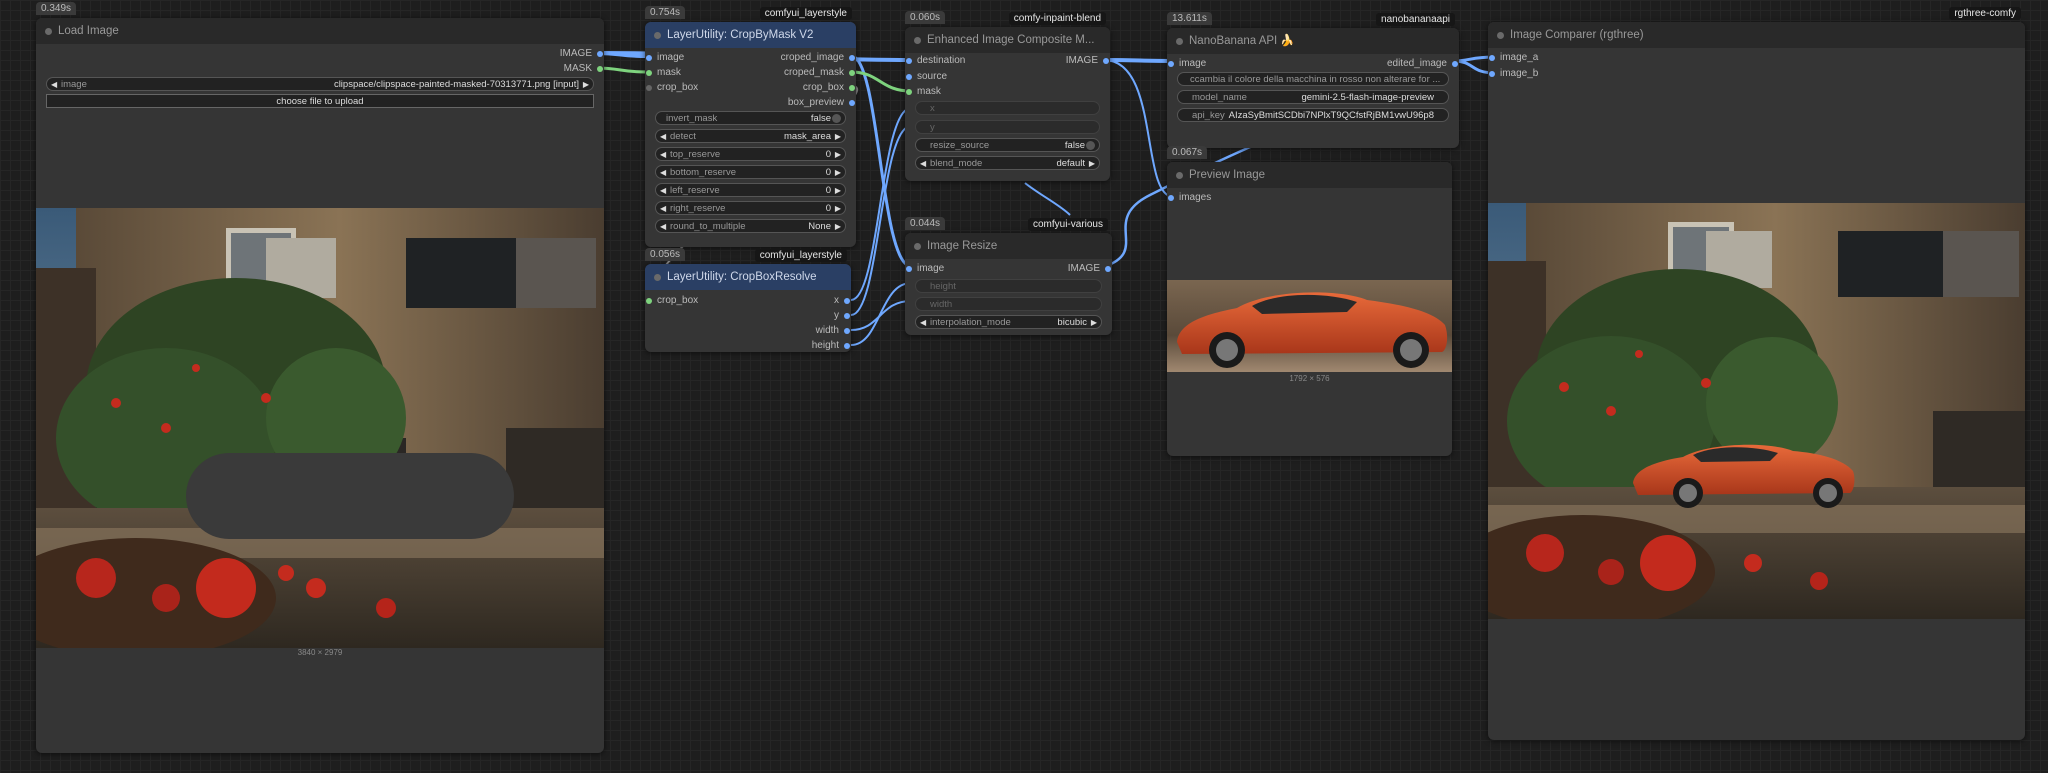 Image resolution: width=2048 pixels, height=773 pixels. What do you see at coordinates (750, 136) in the screenshot?
I see `detect-combo: ◀ detect mask_area ▶` at bounding box center [750, 136].